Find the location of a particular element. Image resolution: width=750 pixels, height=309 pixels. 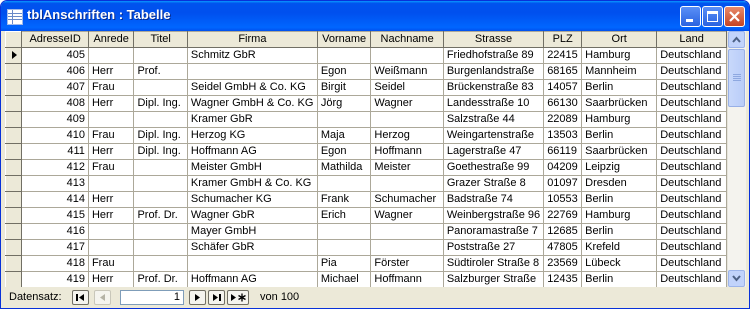

table-cell: Kramer GbR is located at coordinates (252, 119).